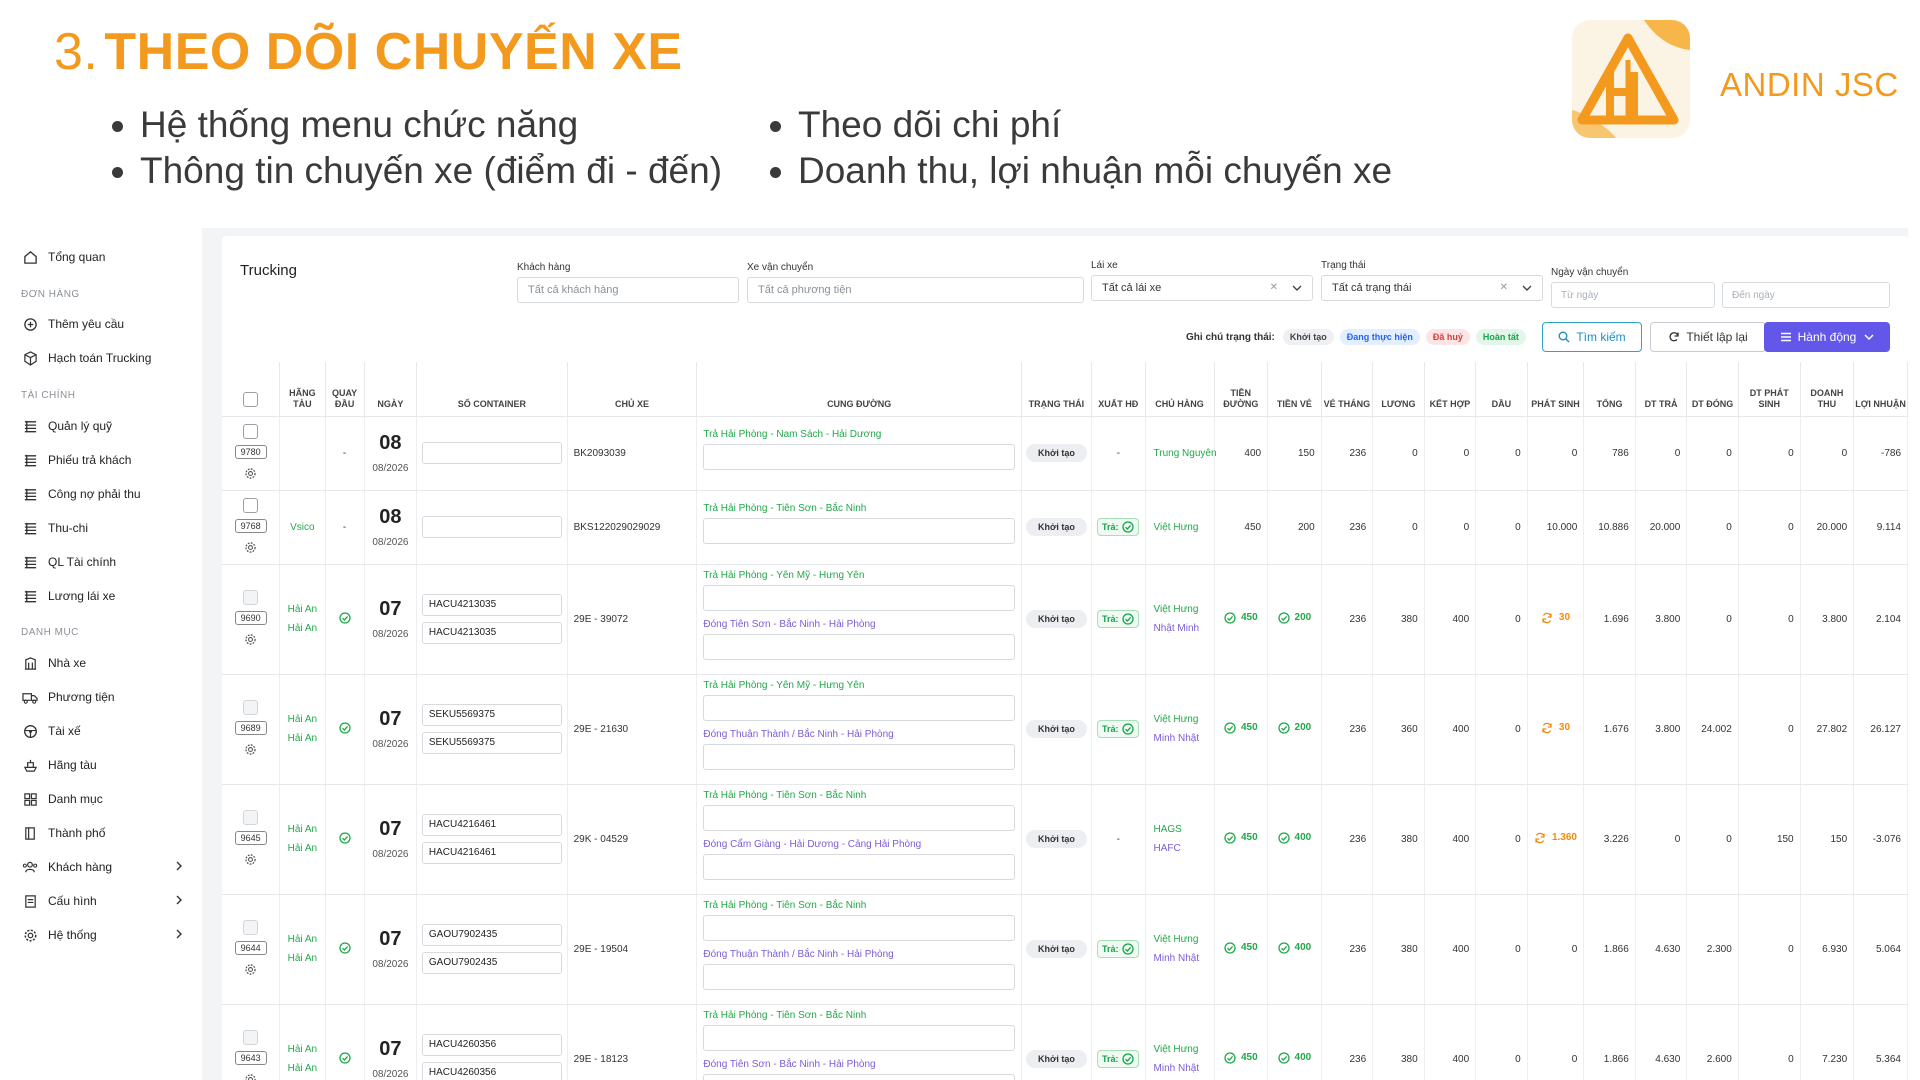  What do you see at coordinates (251, 389) in the screenshot?
I see `select-all-header` at bounding box center [251, 389].